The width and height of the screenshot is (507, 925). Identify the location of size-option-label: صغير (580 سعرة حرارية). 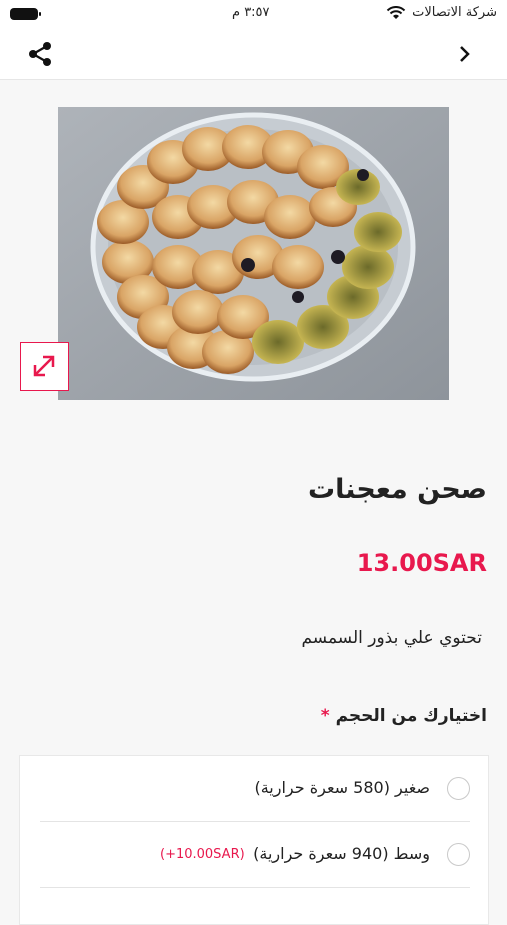
(342, 787).